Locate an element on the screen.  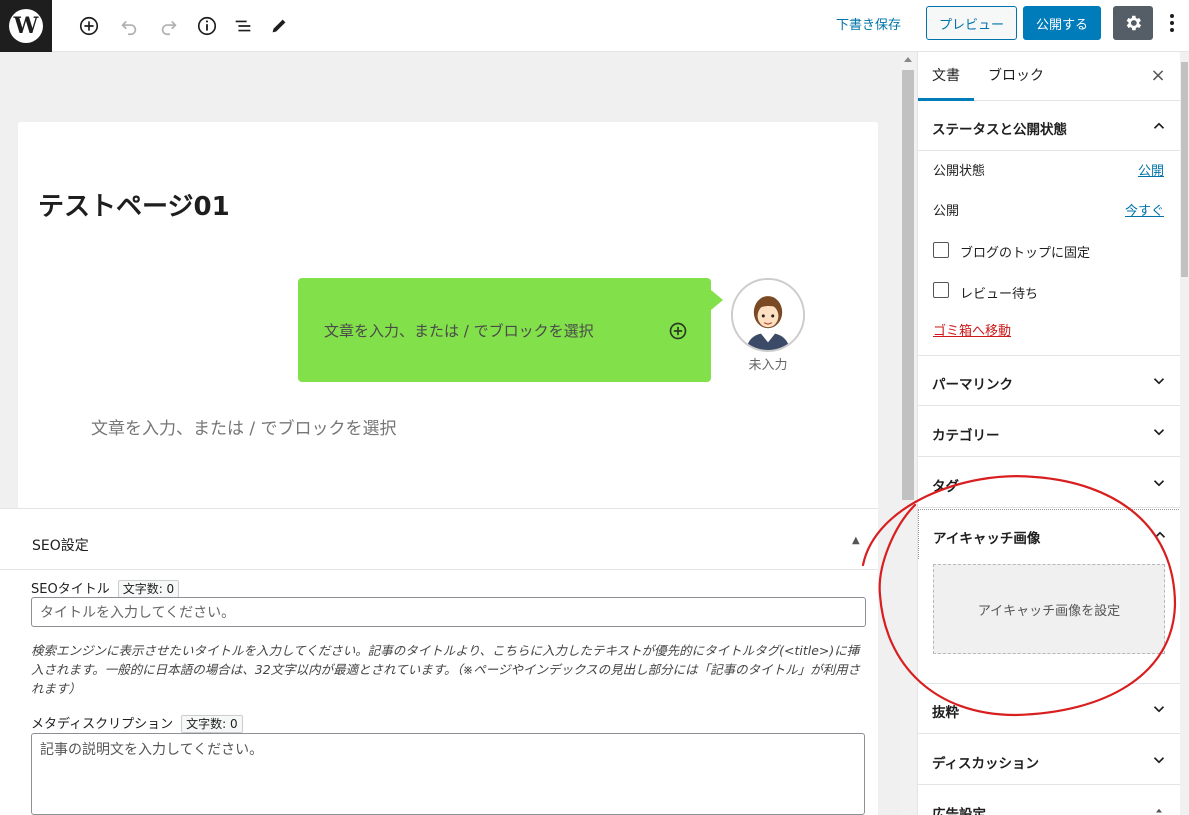
speech-balloon-block: 文章を入力、または / でブロックを選択 is located at coordinates (510, 330).